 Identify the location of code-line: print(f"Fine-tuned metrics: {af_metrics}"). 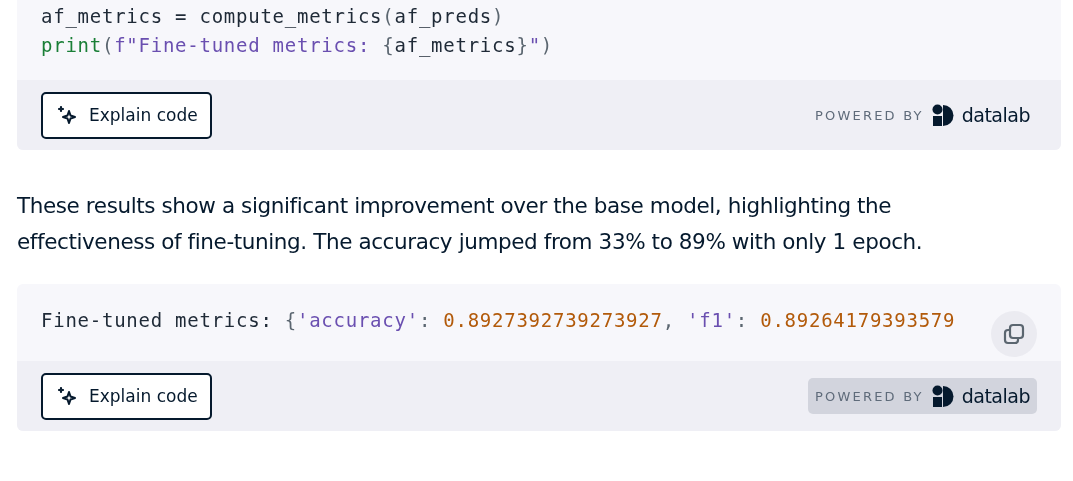
(297, 46).